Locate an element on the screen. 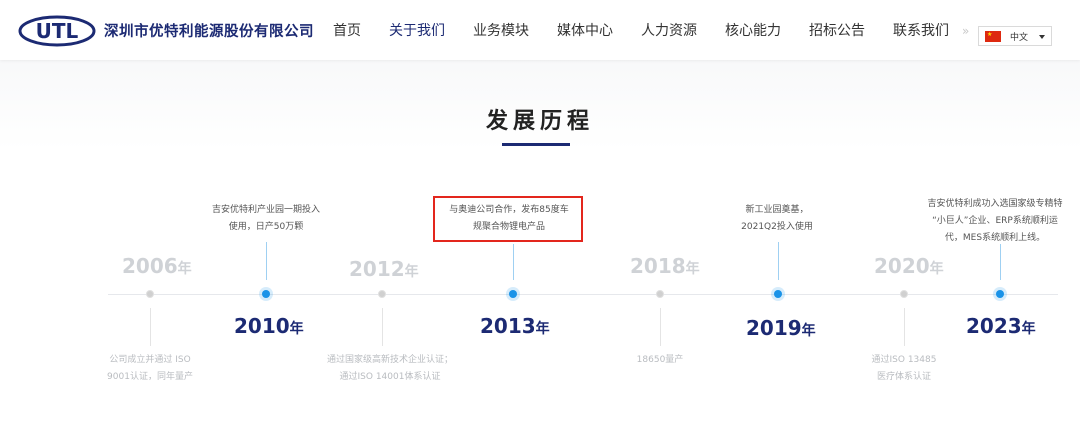  timeline-desc-2012: 通过国家级高新技术企业认证； 通过ISO 14001体系认证 is located at coordinates (389, 368).